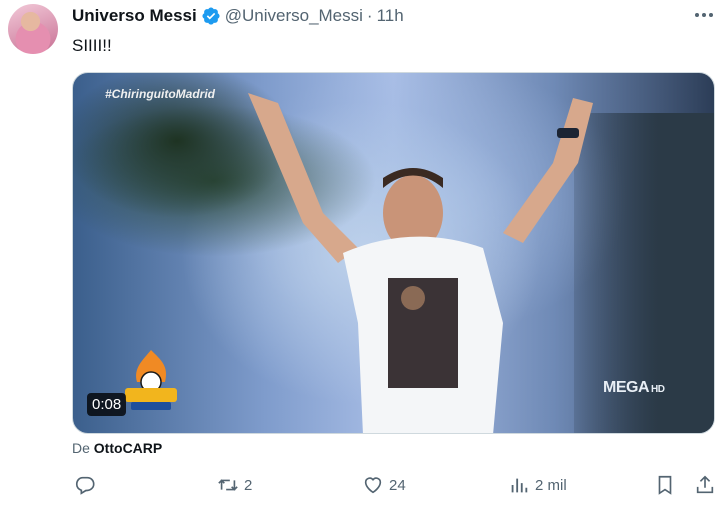 This screenshot has width=726, height=506. I want to click on channel-logo: MEGA HD, so click(634, 388).